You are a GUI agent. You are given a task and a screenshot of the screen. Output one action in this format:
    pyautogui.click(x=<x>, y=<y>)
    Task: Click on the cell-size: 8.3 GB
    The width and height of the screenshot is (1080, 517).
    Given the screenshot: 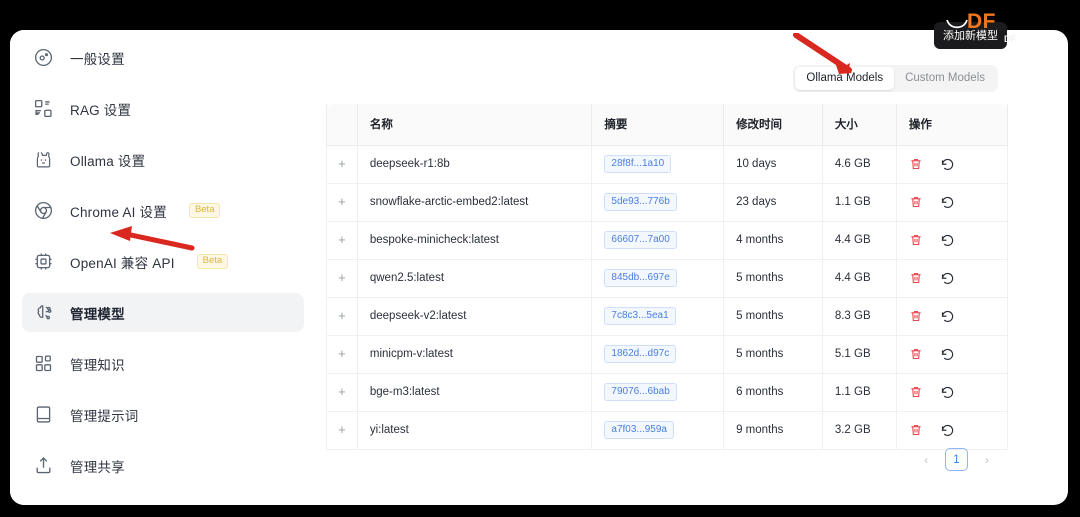 What is the action you would take?
    pyautogui.click(x=859, y=316)
    